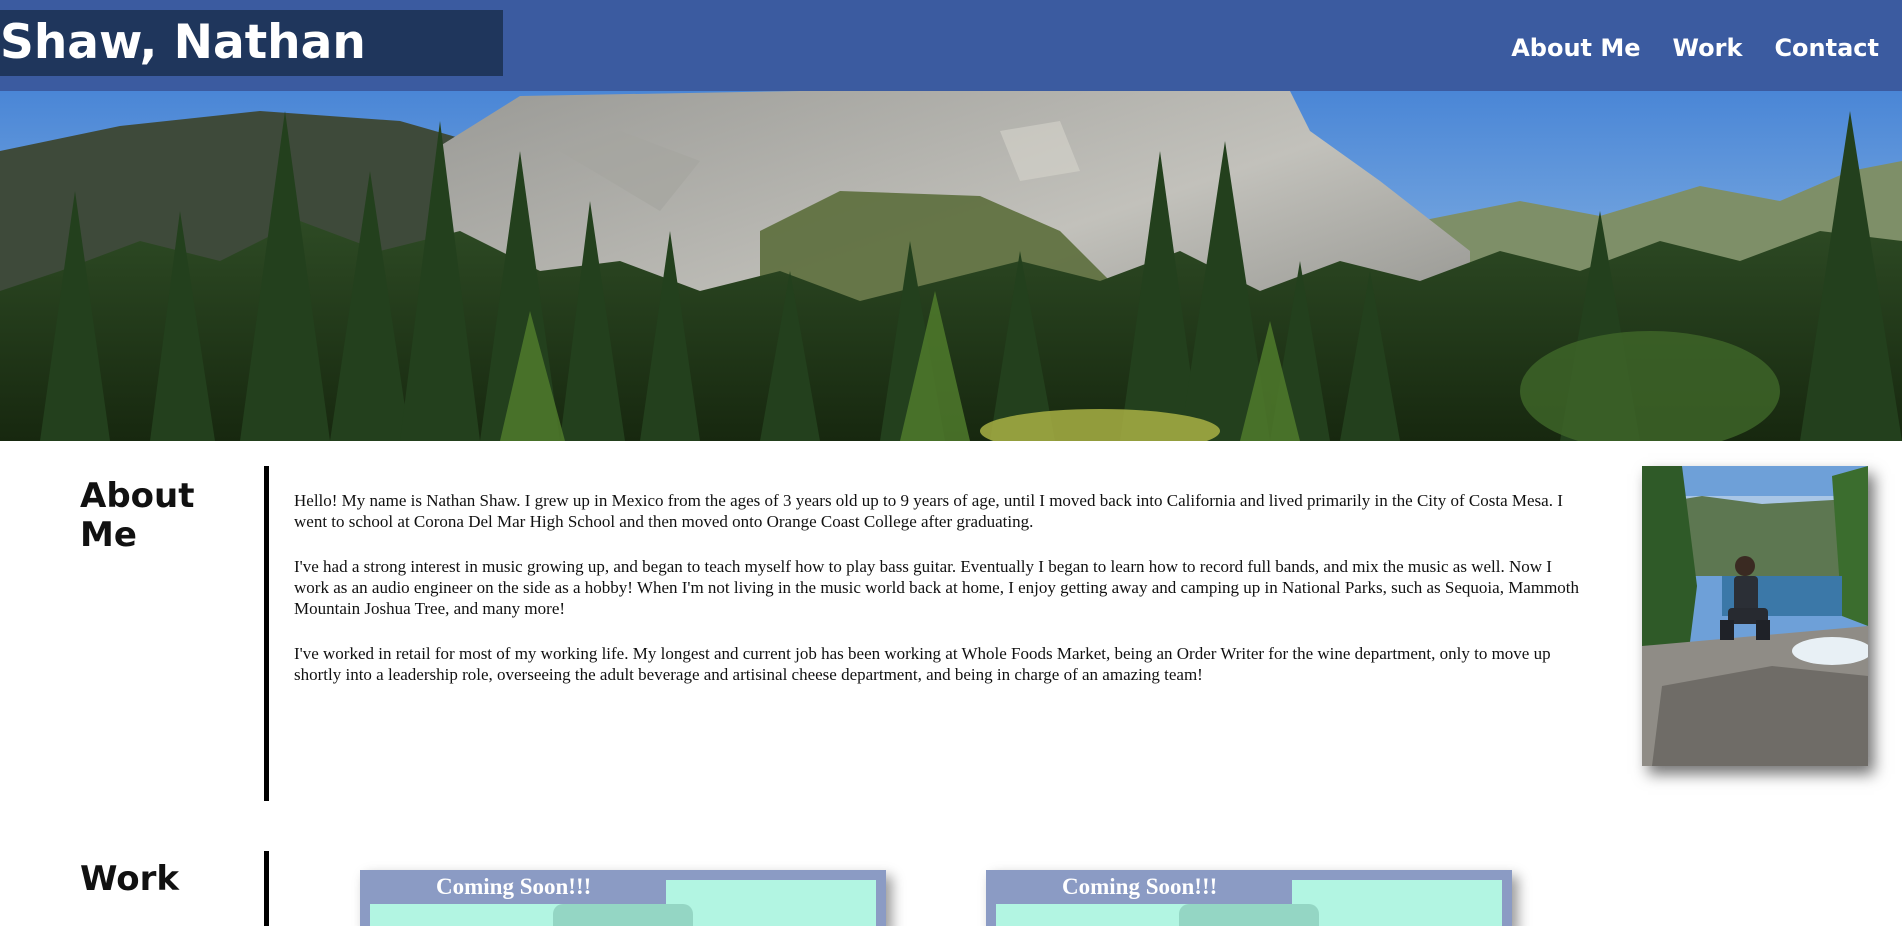 This screenshot has width=1902, height=926. I want to click on work-card-1-label: Coming Soon!!!, so click(514, 886).